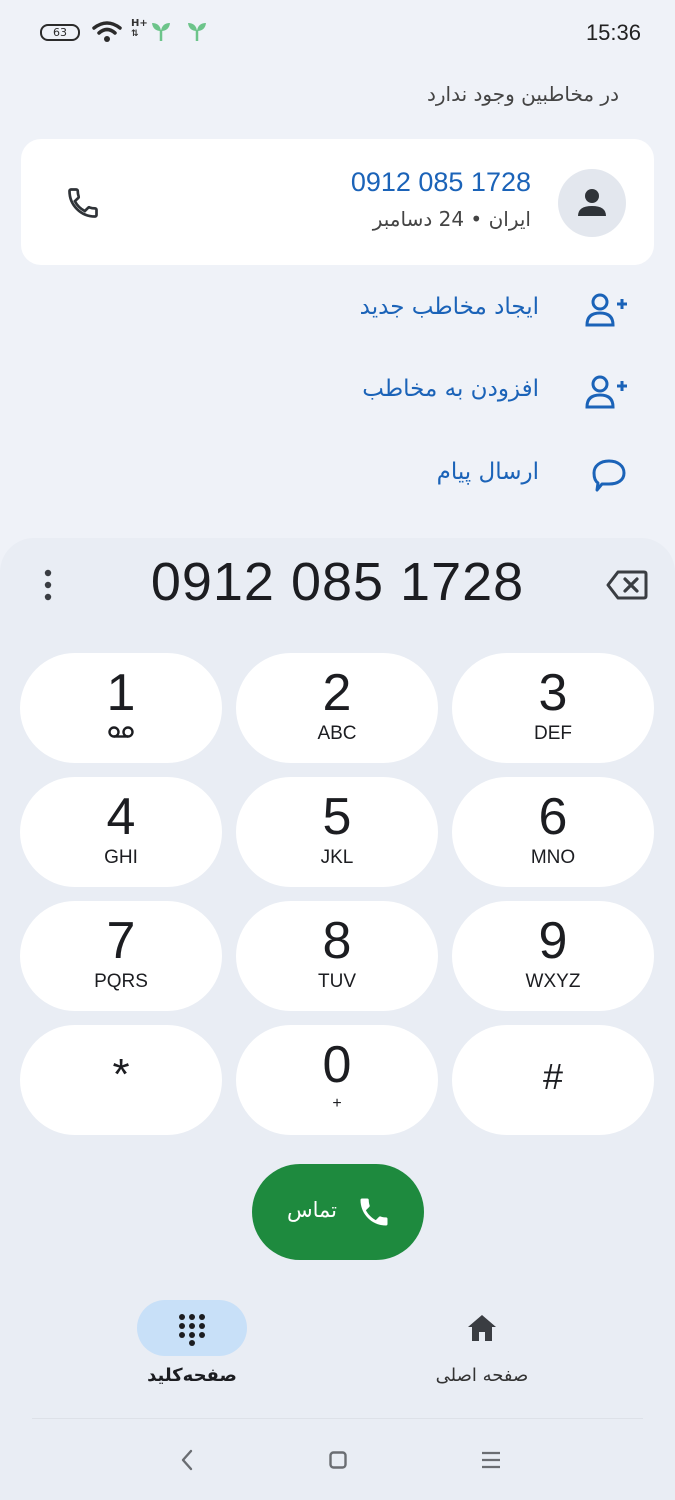 This screenshot has width=675, height=1500. I want to click on key-6: 6 MNO, so click(553, 832).